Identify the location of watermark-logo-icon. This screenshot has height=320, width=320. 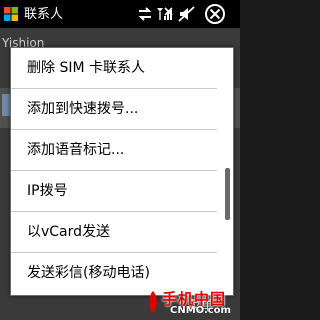
(153, 302).